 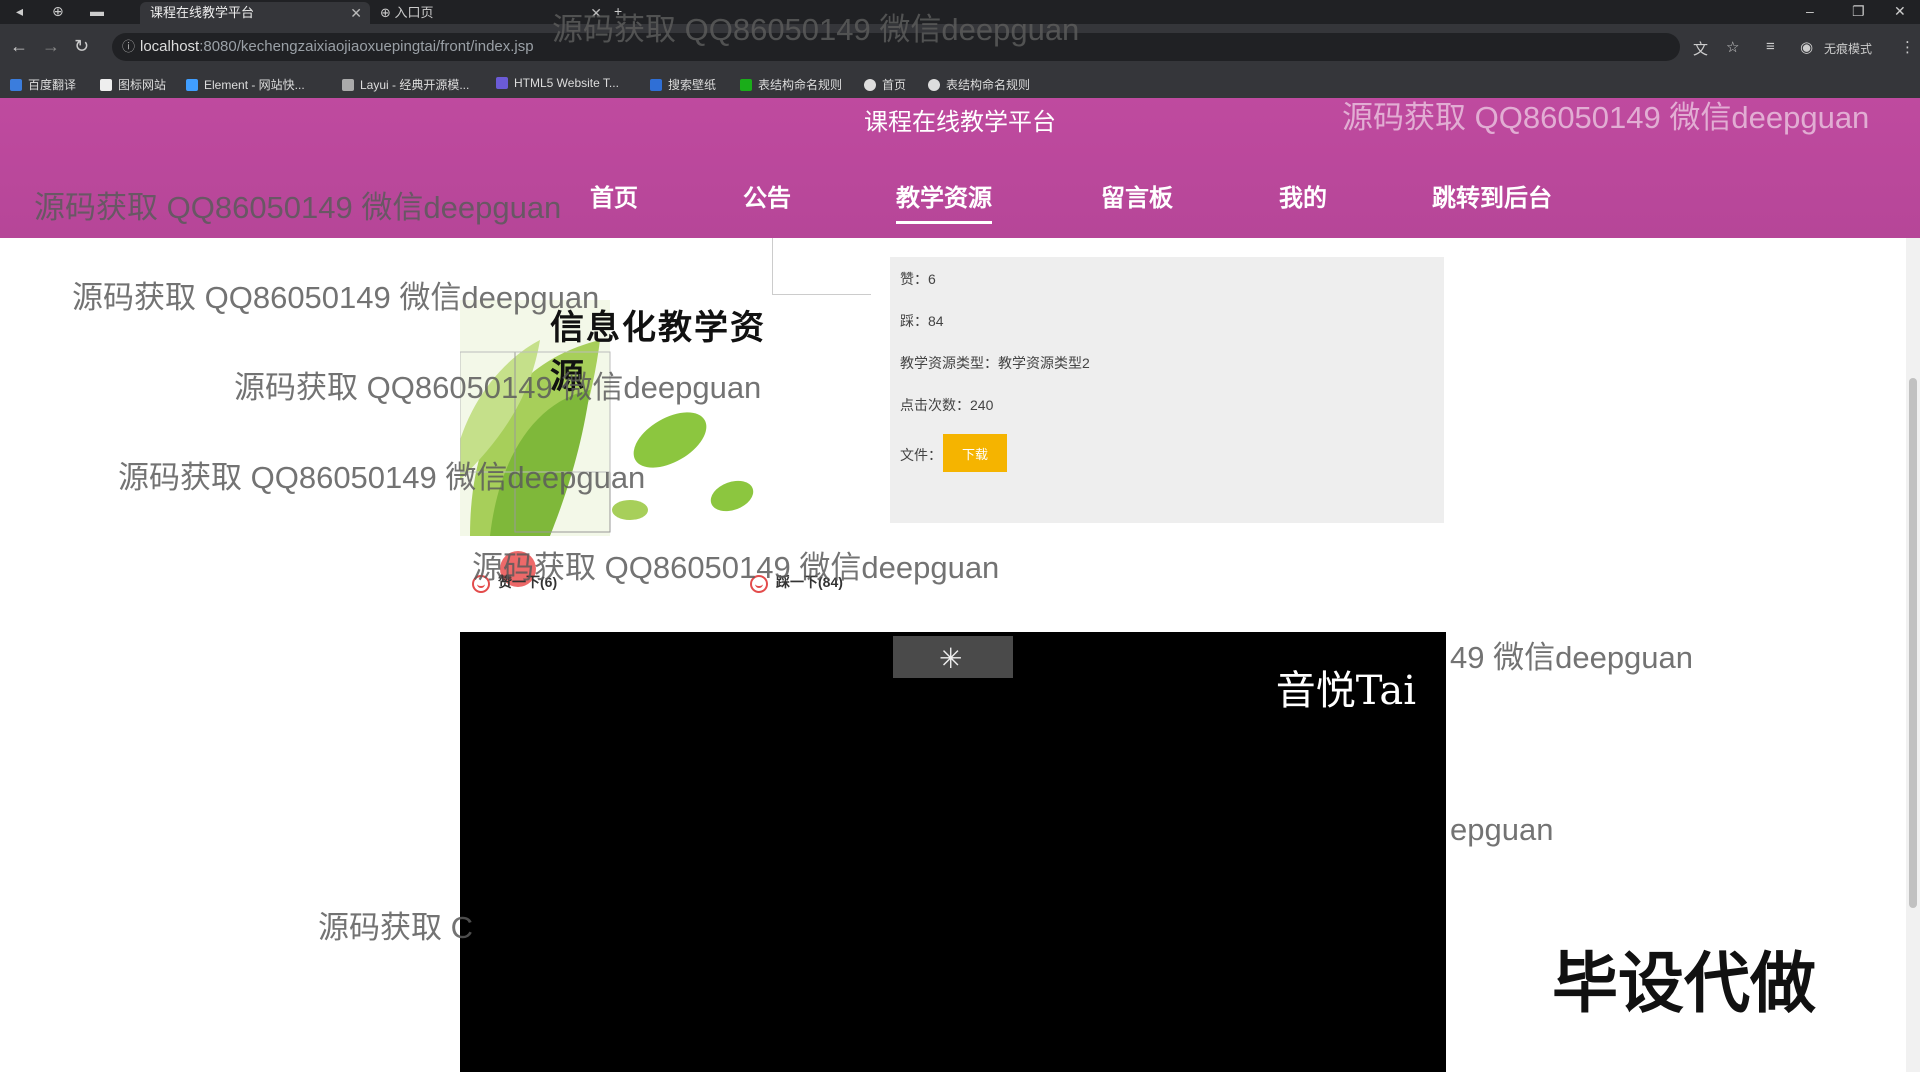 I want to click on restore-icon: ❐, so click(x=1858, y=11).